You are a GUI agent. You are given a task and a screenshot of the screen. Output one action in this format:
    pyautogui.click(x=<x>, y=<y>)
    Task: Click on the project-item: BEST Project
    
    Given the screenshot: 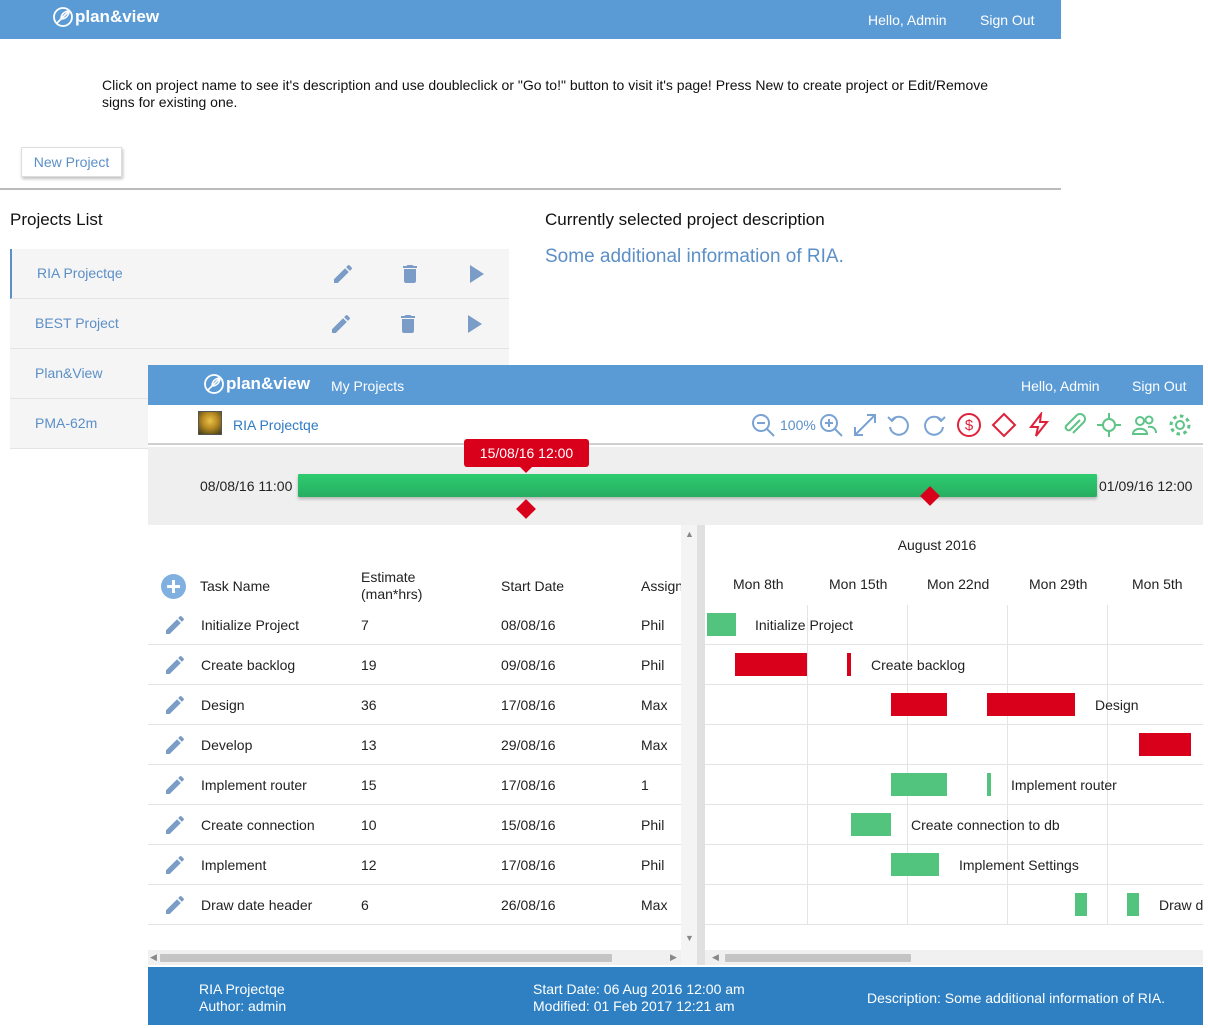 What is the action you would take?
    pyautogui.click(x=259, y=324)
    